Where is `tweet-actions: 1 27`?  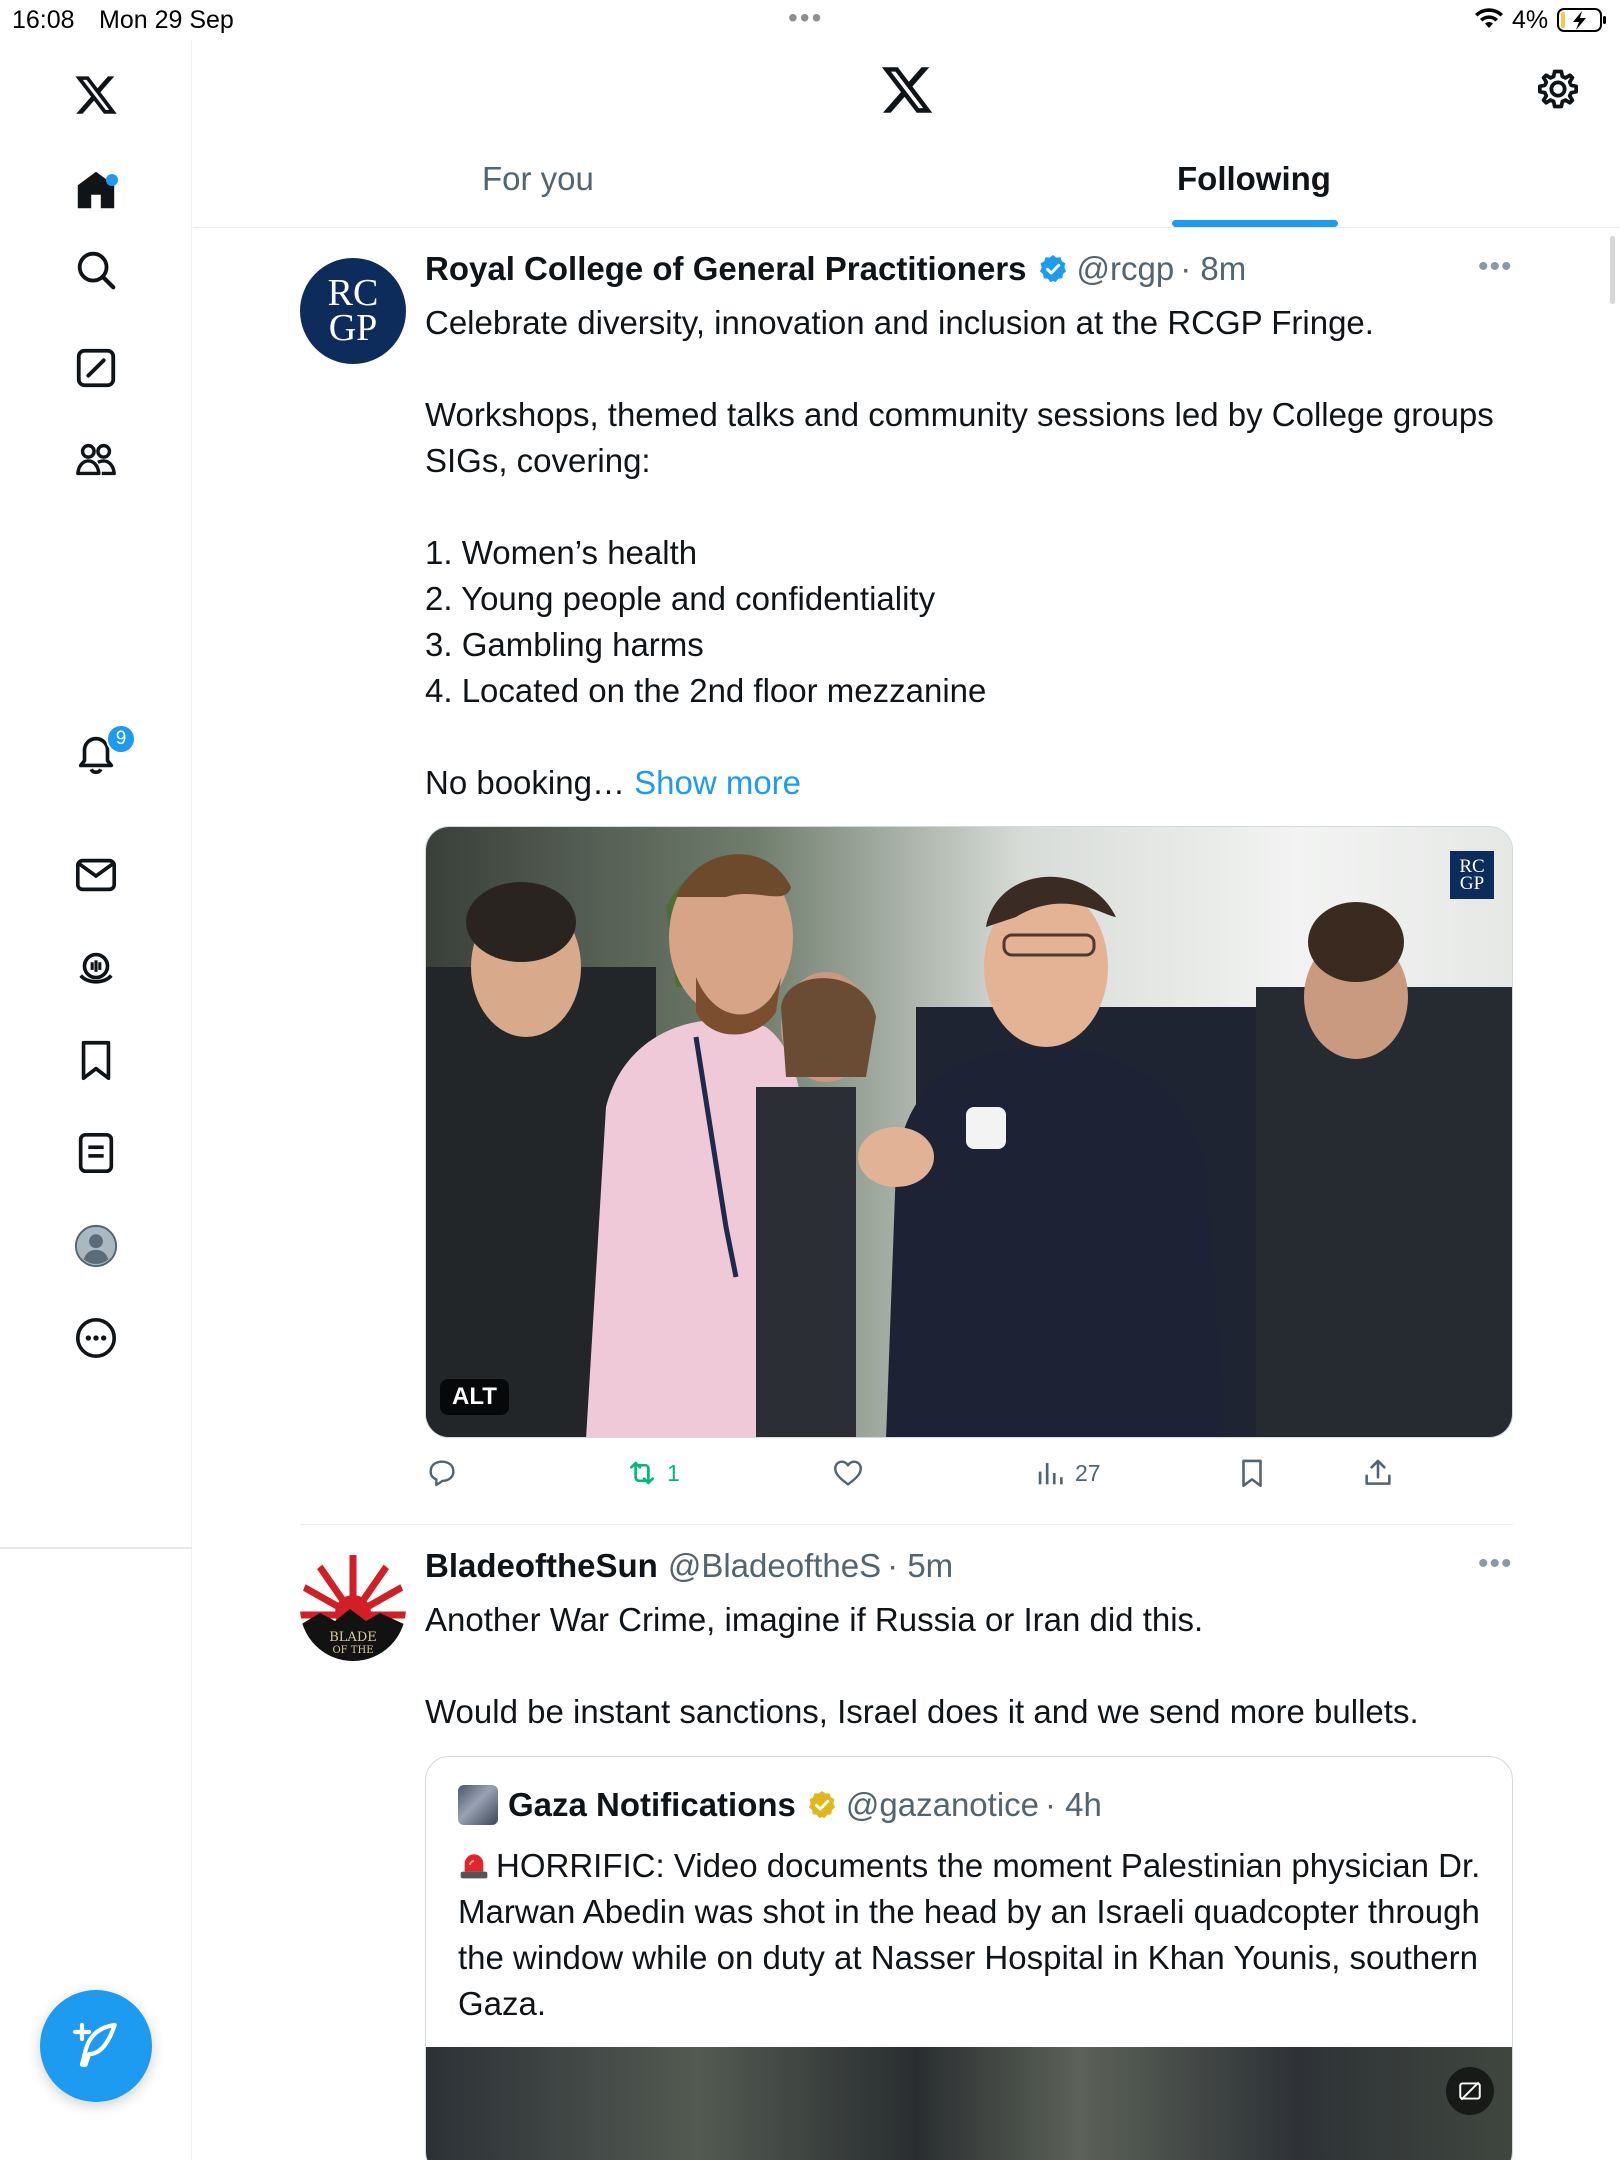
tweet-actions: 1 27 is located at coordinates (969, 1476).